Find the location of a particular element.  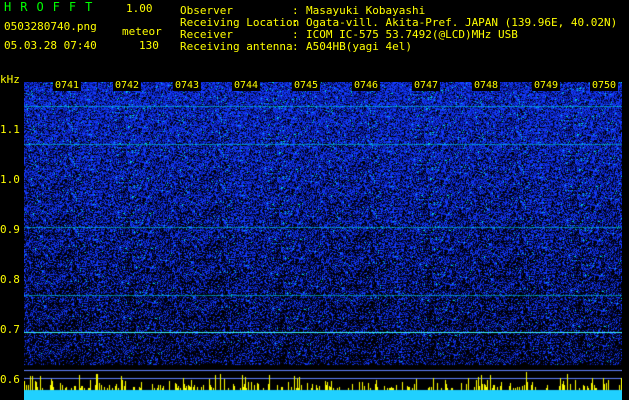

y-tick-label: 1.1 is located at coordinates (10, 129).